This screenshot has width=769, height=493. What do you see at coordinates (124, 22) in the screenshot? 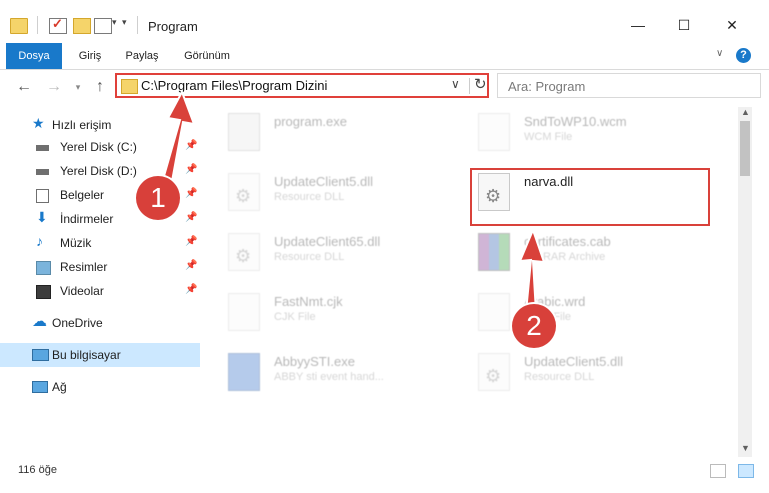
I see `quick-access-dropdown-icon: ▾` at bounding box center [124, 22].